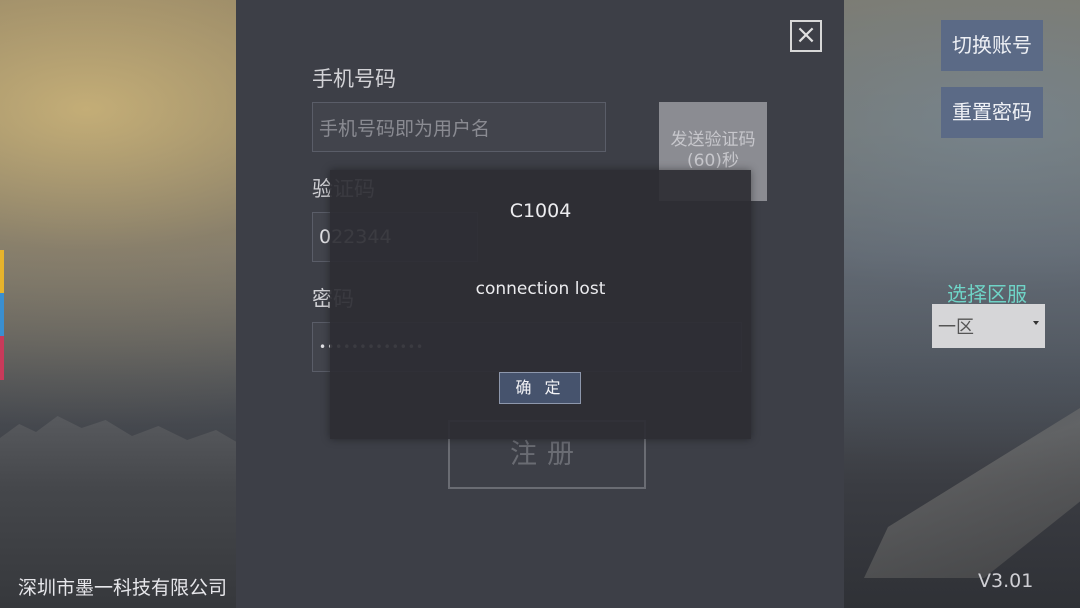 Image resolution: width=1080 pixels, height=608 pixels. I want to click on phone-placeholder: 手机号码即为用户名, so click(405, 128).